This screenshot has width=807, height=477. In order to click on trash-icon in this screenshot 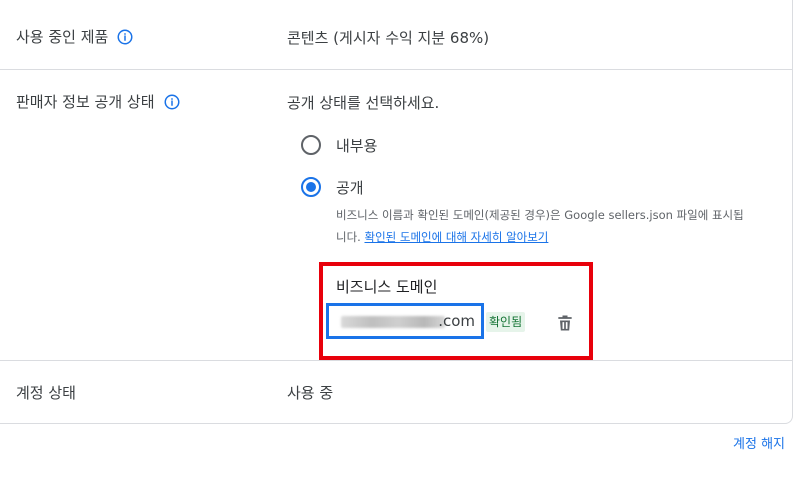, I will do `click(565, 323)`.